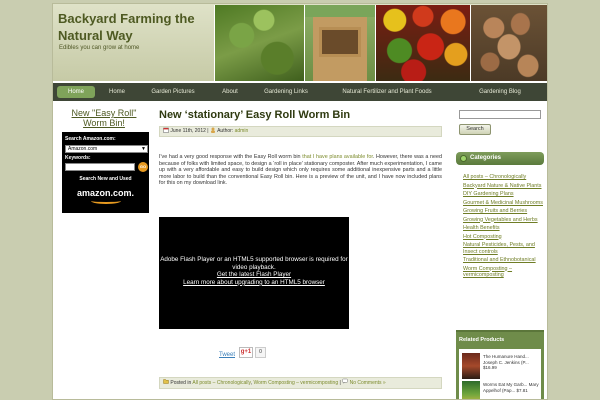  Describe the element at coordinates (225, 131) in the screenshot. I see `post-author-label: Author:` at that location.